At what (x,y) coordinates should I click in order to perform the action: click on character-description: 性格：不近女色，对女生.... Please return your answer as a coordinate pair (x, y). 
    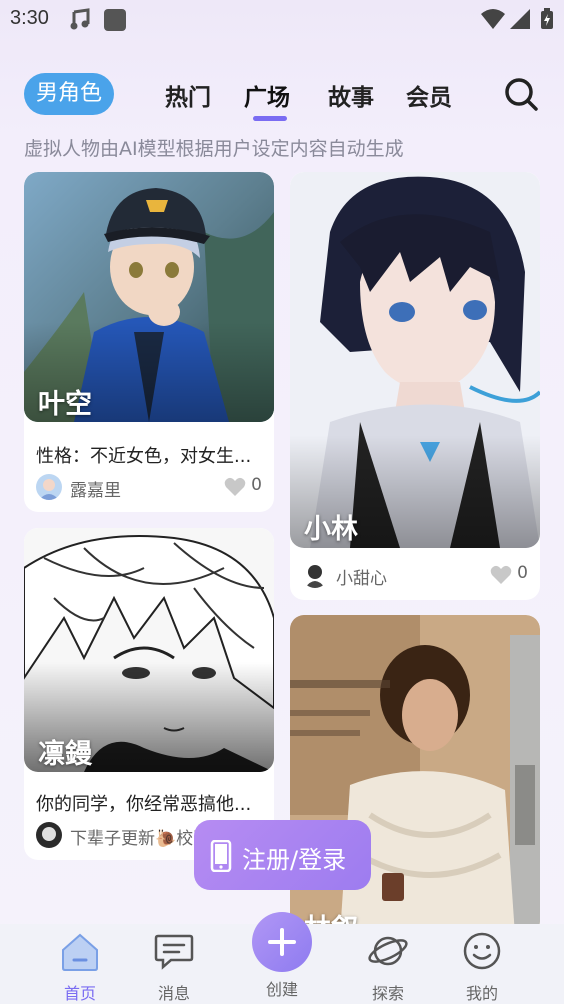
    Looking at the image, I should click on (144, 456).